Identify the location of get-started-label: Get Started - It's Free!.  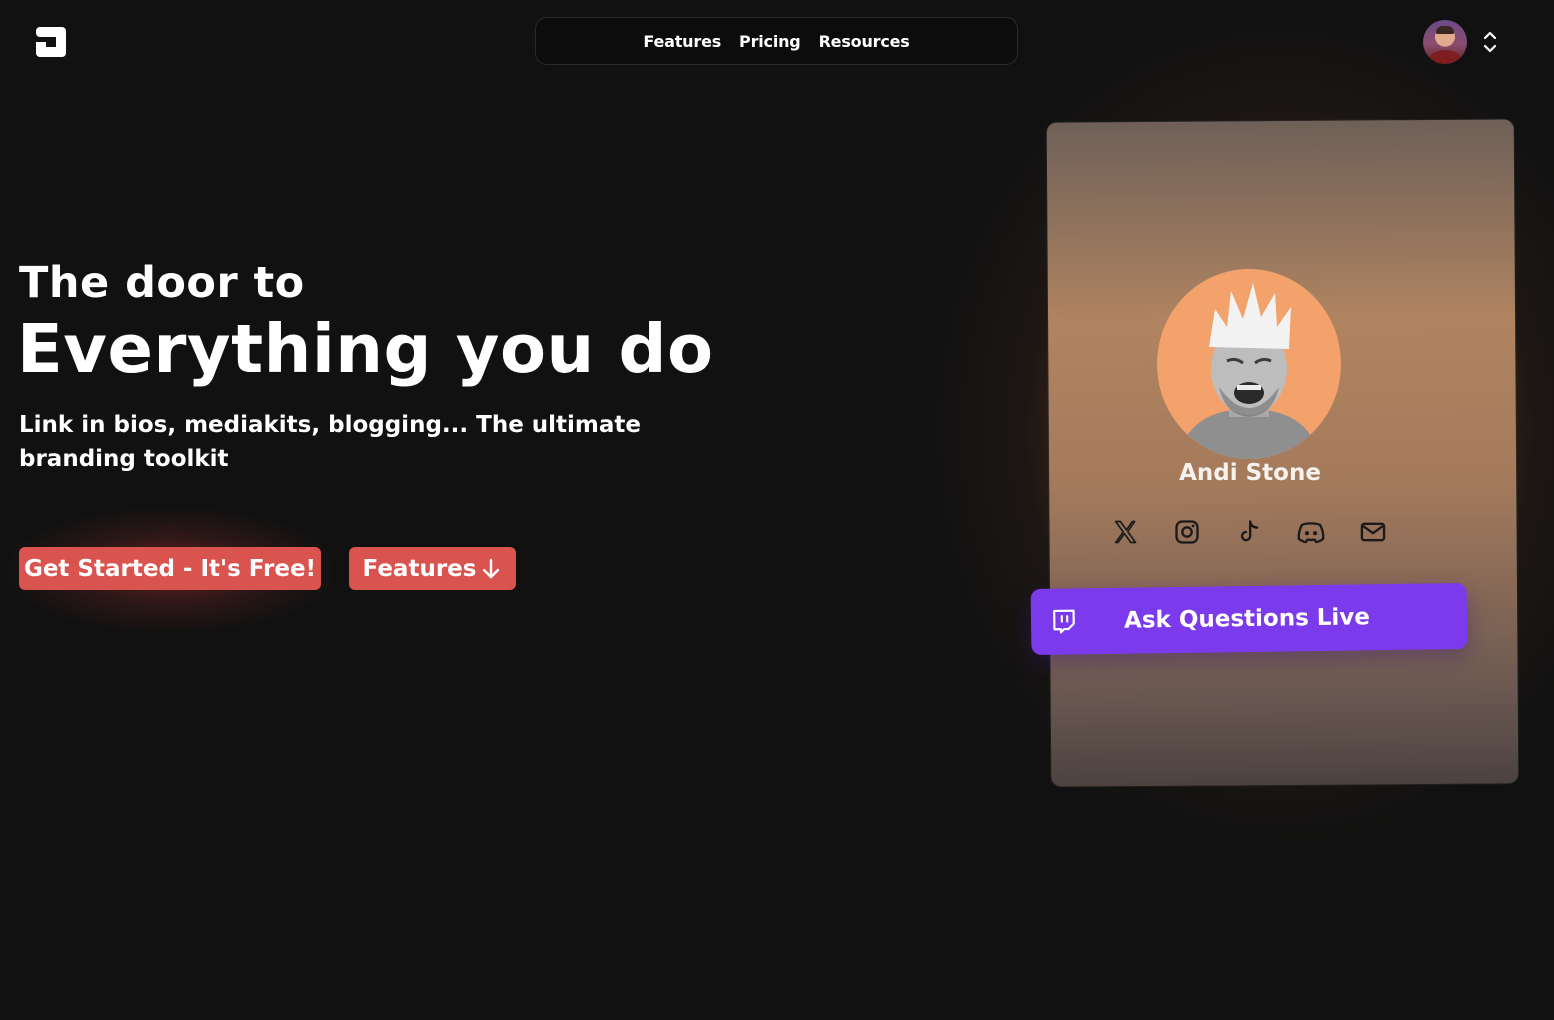
(170, 568).